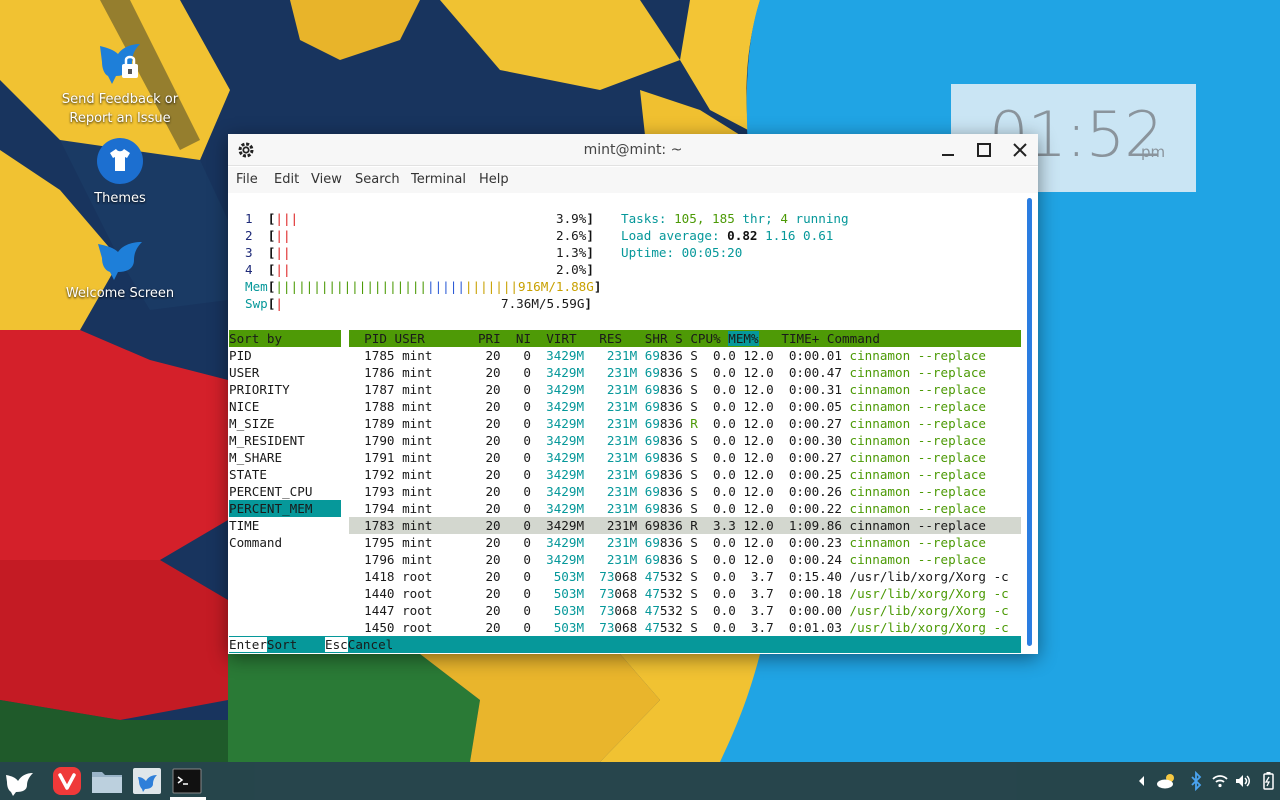  What do you see at coordinates (1153, 152) in the screenshot?
I see `clock-ampm: pm` at bounding box center [1153, 152].